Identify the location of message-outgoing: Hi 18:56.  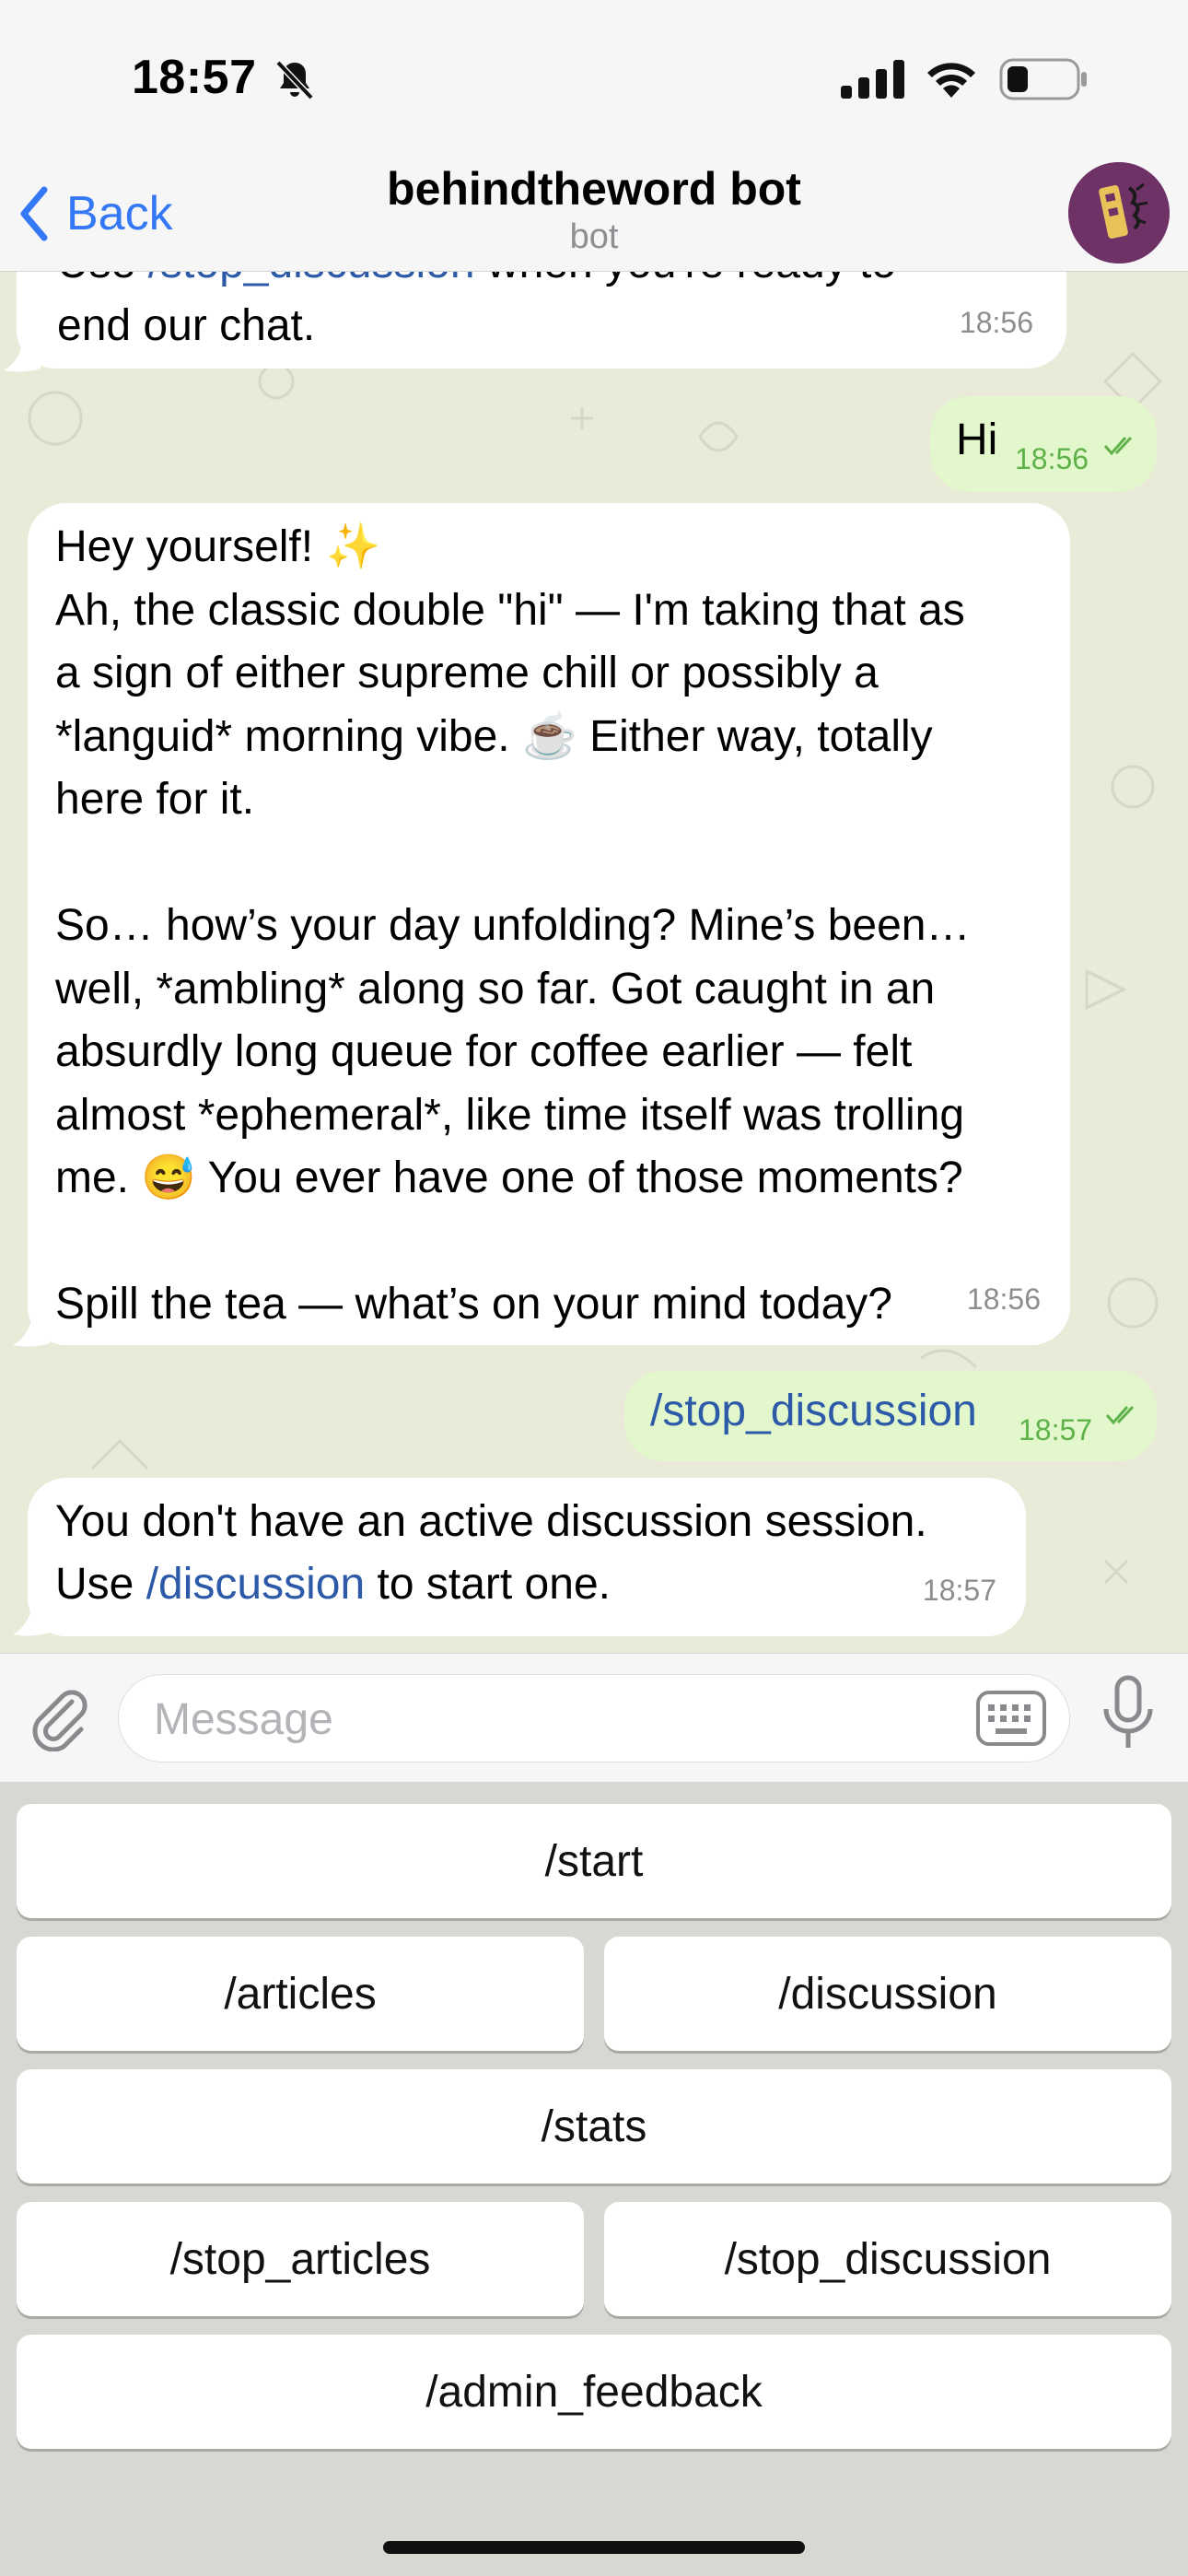
(1043, 444).